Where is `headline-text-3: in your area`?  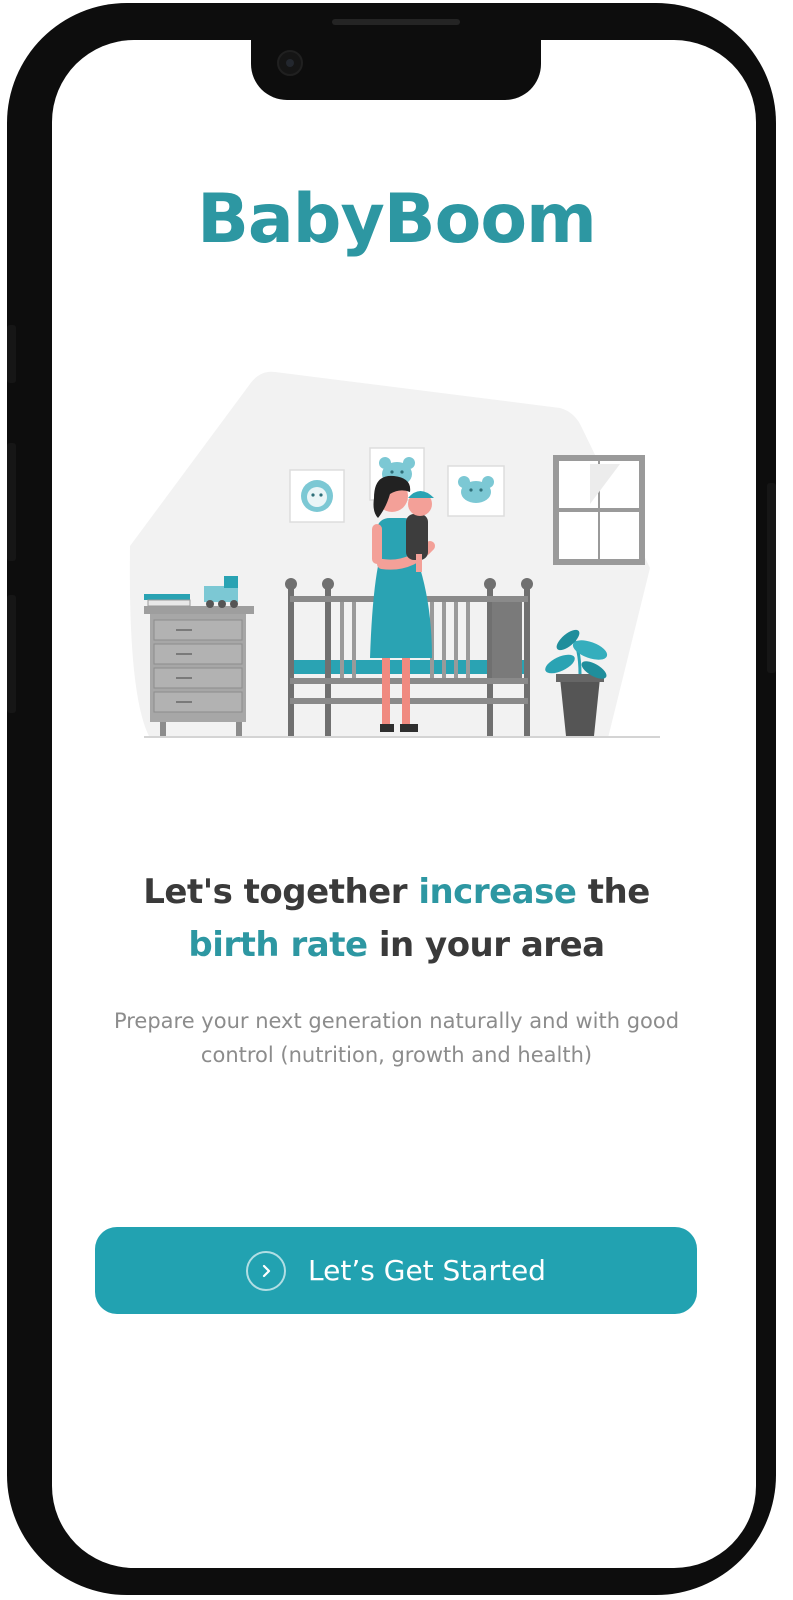
headline-text-3: in your area is located at coordinates (486, 945).